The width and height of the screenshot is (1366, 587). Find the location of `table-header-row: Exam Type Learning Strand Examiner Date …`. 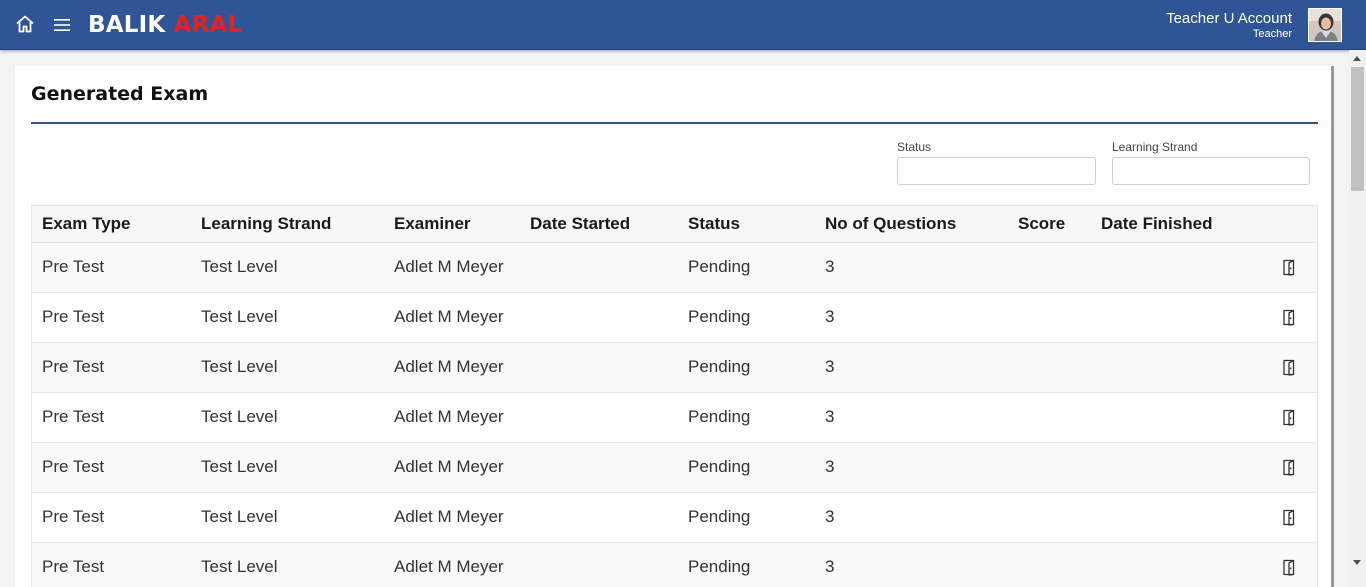

table-header-row: Exam Type Learning Strand Examiner Date … is located at coordinates (674, 224).